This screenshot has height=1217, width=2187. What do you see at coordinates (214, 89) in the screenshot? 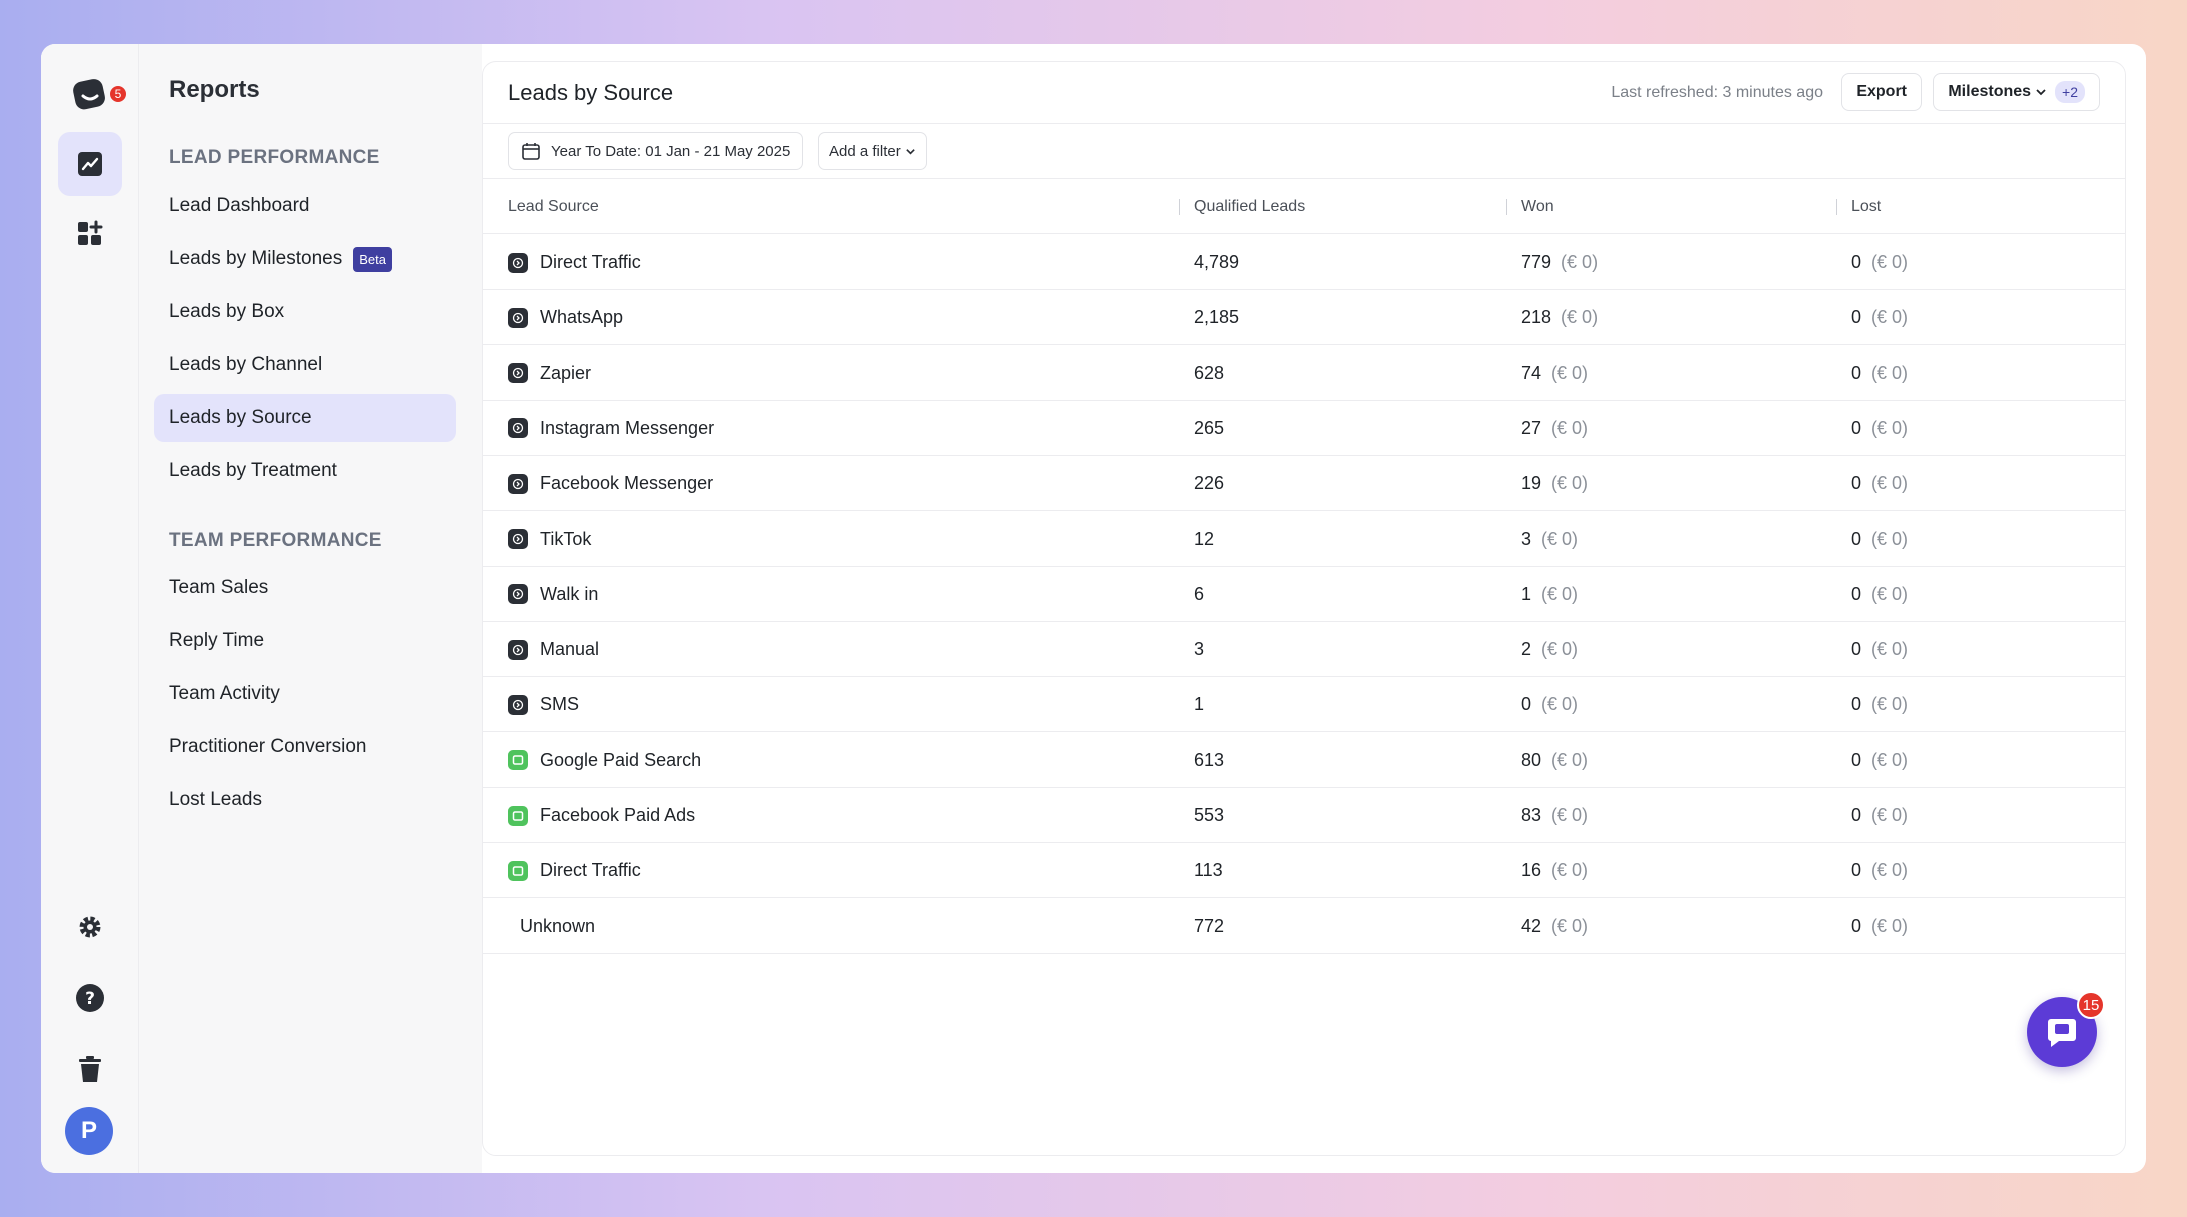
I see `nav-title: Reports` at bounding box center [214, 89].